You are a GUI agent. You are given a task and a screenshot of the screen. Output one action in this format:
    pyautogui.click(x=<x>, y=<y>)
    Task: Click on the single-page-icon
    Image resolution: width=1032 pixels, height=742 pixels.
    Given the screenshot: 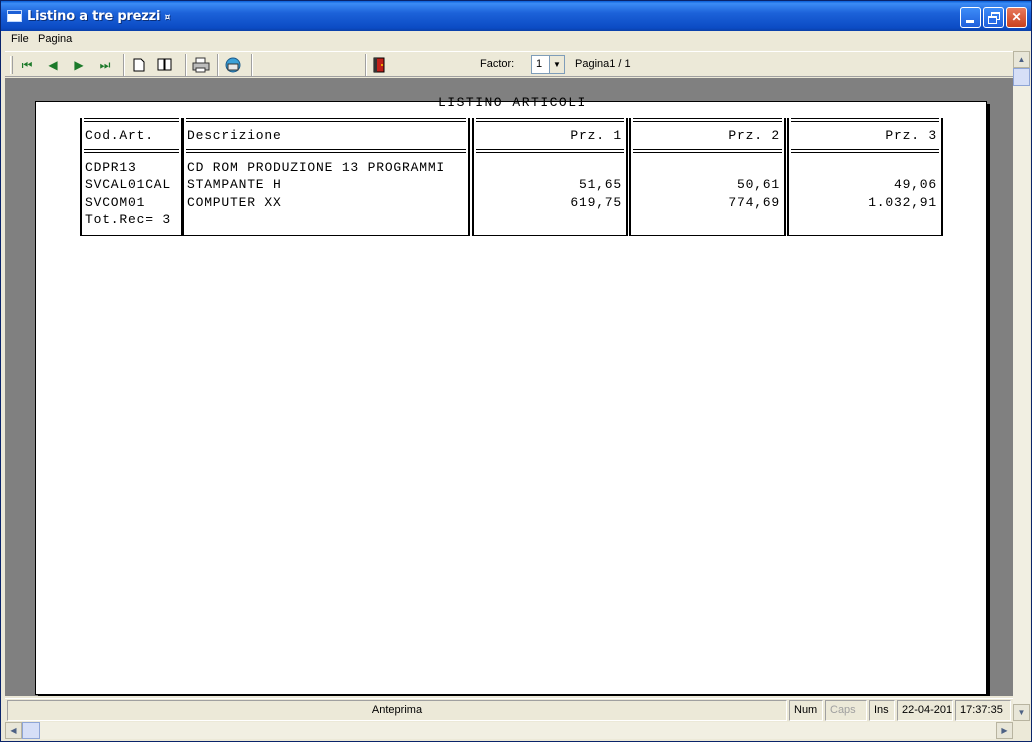 What is the action you would take?
    pyautogui.click(x=139, y=65)
    